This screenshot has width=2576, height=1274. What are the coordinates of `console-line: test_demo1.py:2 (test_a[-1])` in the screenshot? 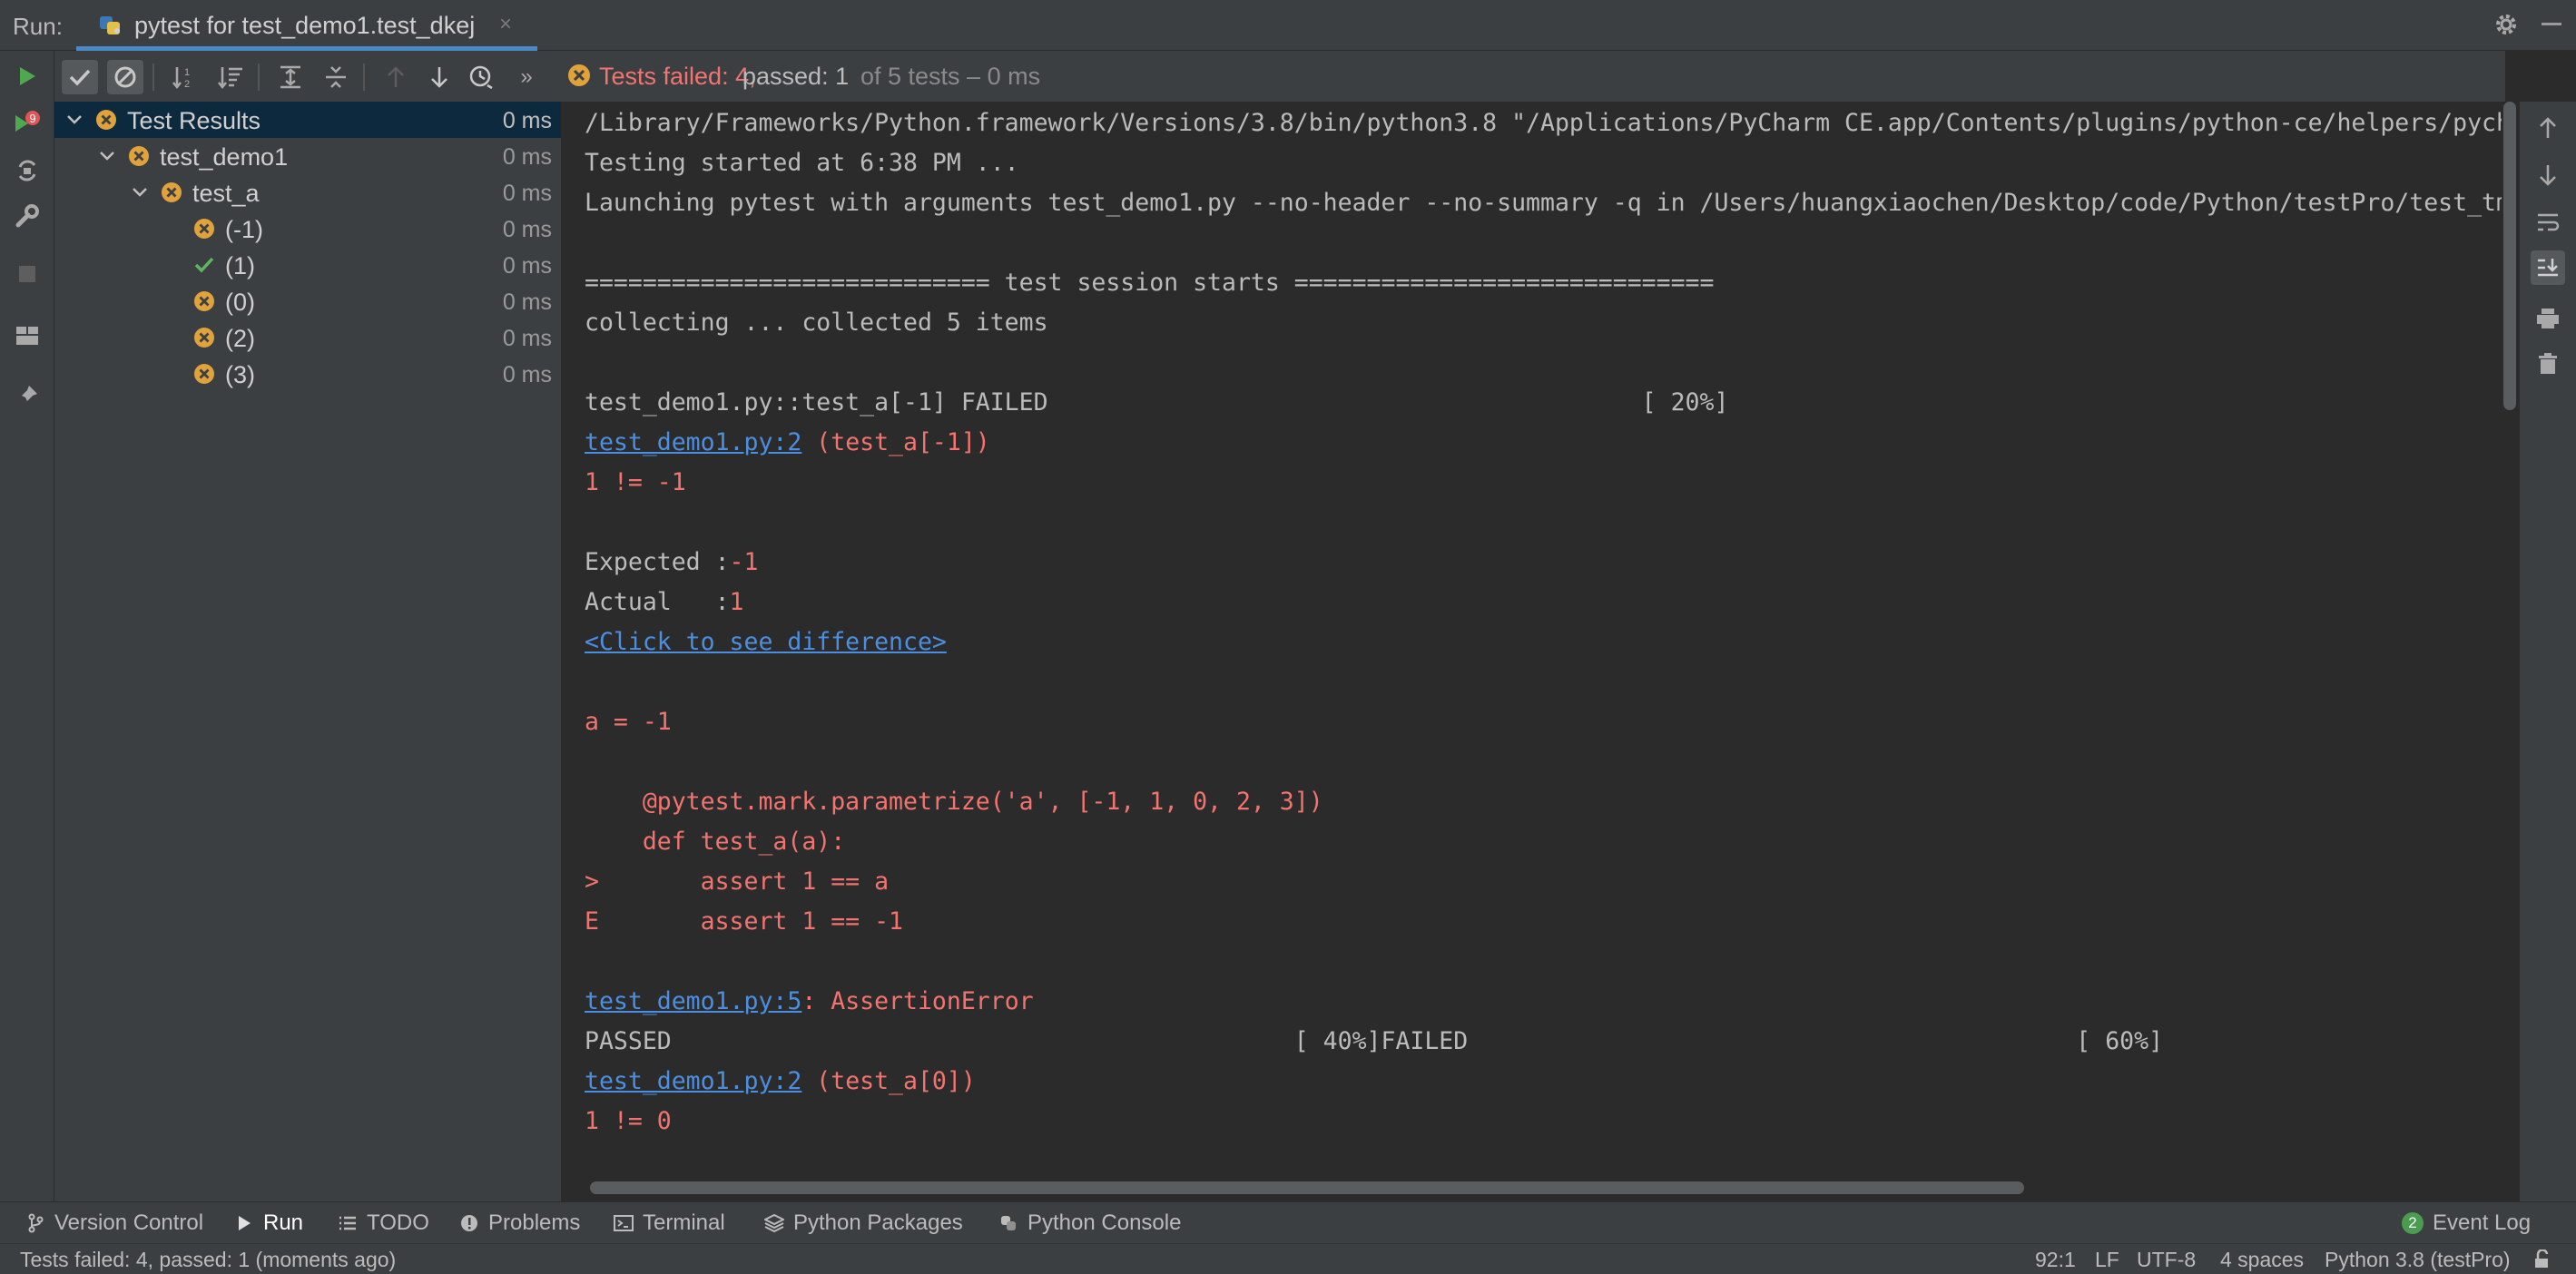 It's located at (787, 443).